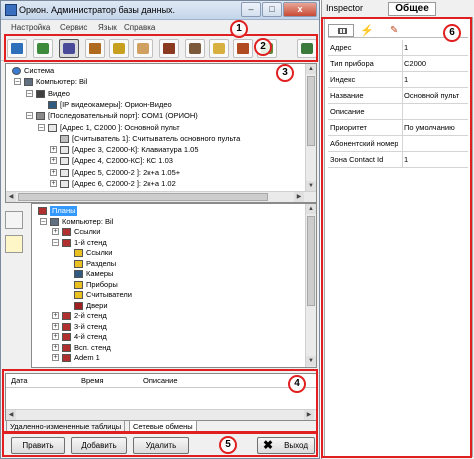 The image size is (474, 459). I want to click on callout-1: 1, so click(239, 29).